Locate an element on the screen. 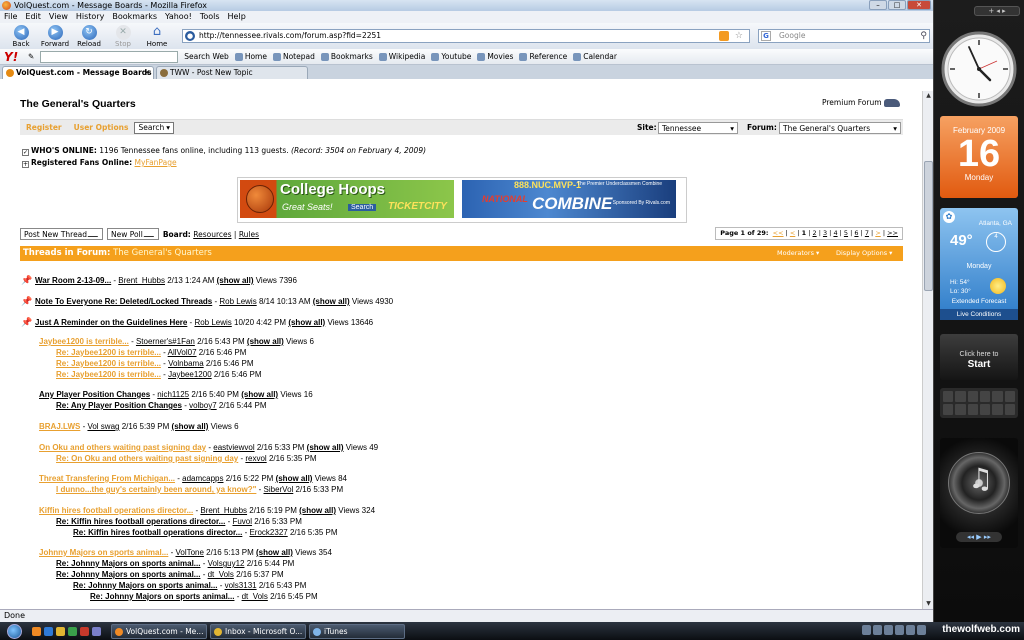  yahoo-search-input is located at coordinates (109, 56).